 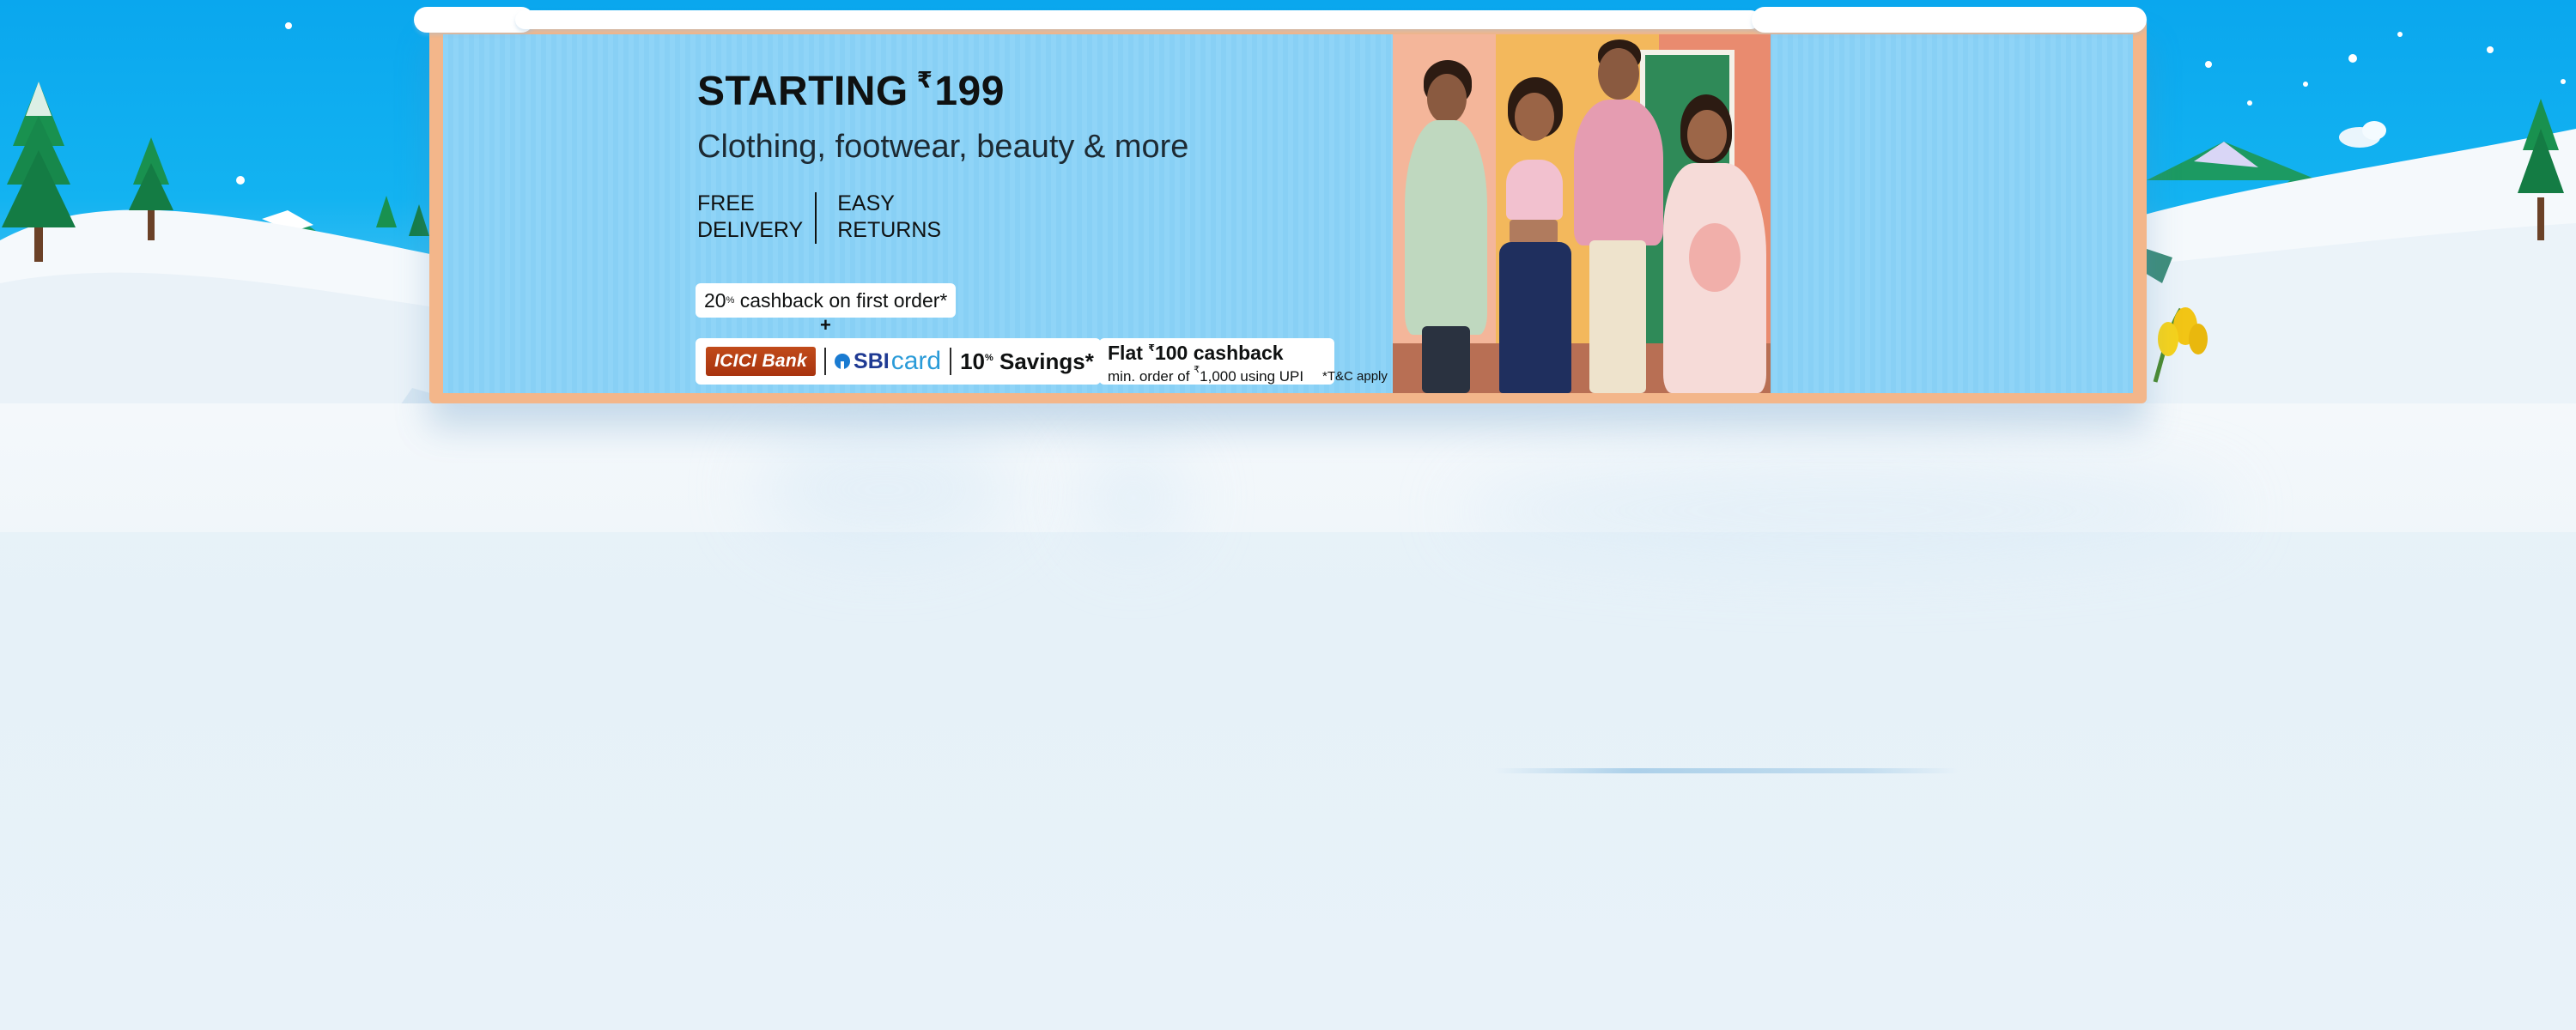 What do you see at coordinates (888, 361) in the screenshot?
I see `sbi-card-logo: SBI card` at bounding box center [888, 361].